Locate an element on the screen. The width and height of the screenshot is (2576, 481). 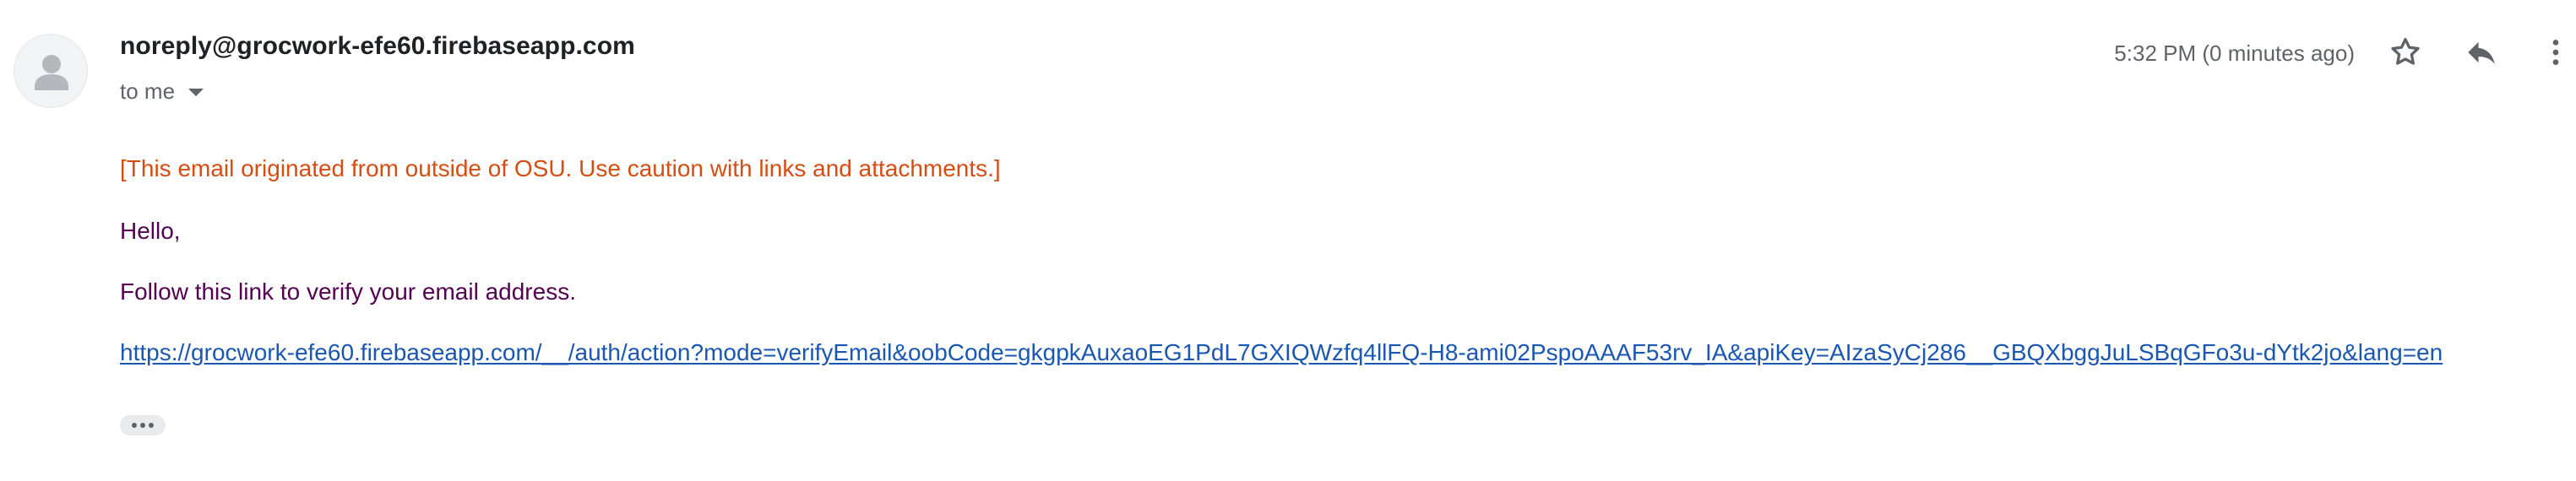
star-outline-icon is located at coordinates (2405, 52).